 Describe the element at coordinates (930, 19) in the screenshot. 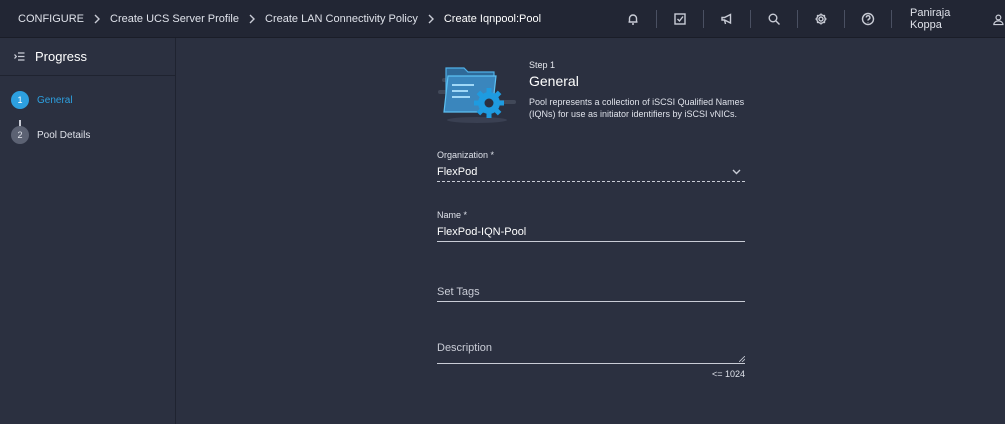

I see `user-name: Paniraja Koppa` at that location.